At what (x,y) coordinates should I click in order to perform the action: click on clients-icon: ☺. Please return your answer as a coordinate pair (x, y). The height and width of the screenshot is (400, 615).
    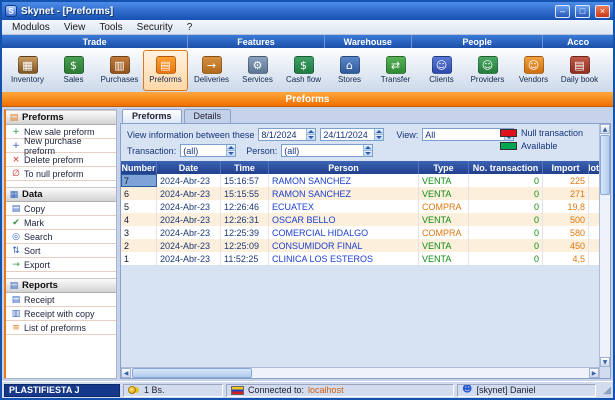
    Looking at the image, I should click on (441, 65).